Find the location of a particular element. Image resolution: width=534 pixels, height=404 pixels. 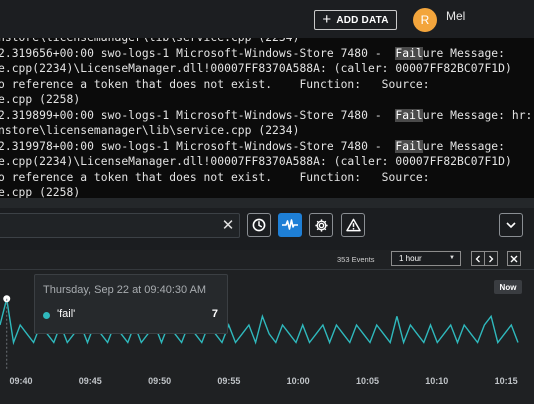

plus-icon: + is located at coordinates (327, 19).